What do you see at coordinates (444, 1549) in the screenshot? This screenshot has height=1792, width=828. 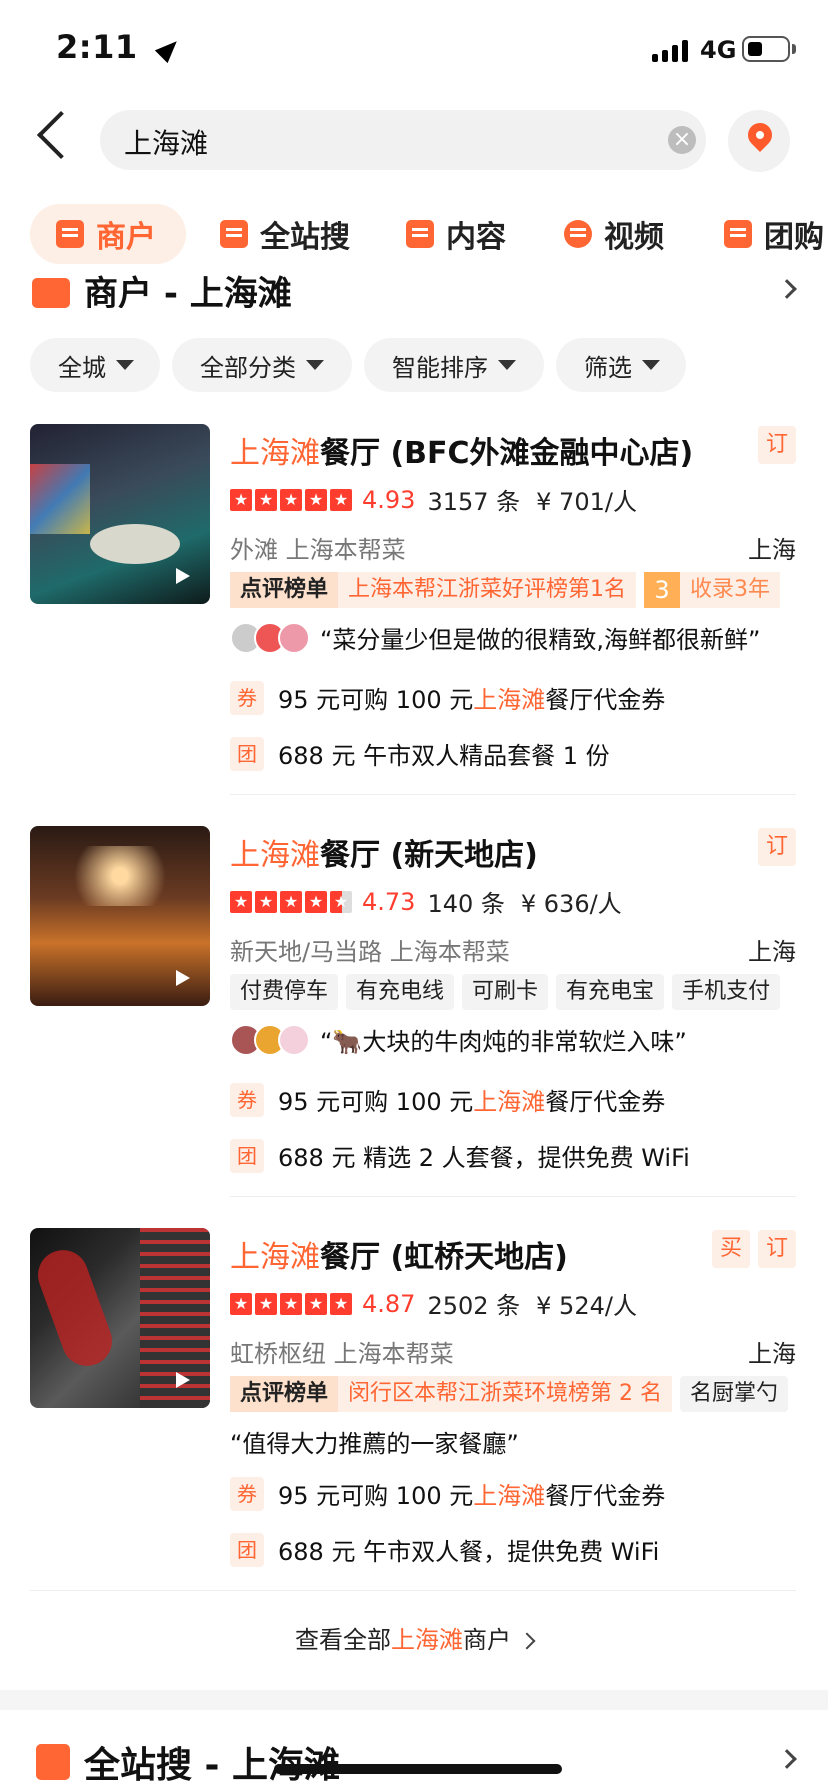 I see `group-deal: 团 688 元 午市双人餐，提供免费 WiFi` at bounding box center [444, 1549].